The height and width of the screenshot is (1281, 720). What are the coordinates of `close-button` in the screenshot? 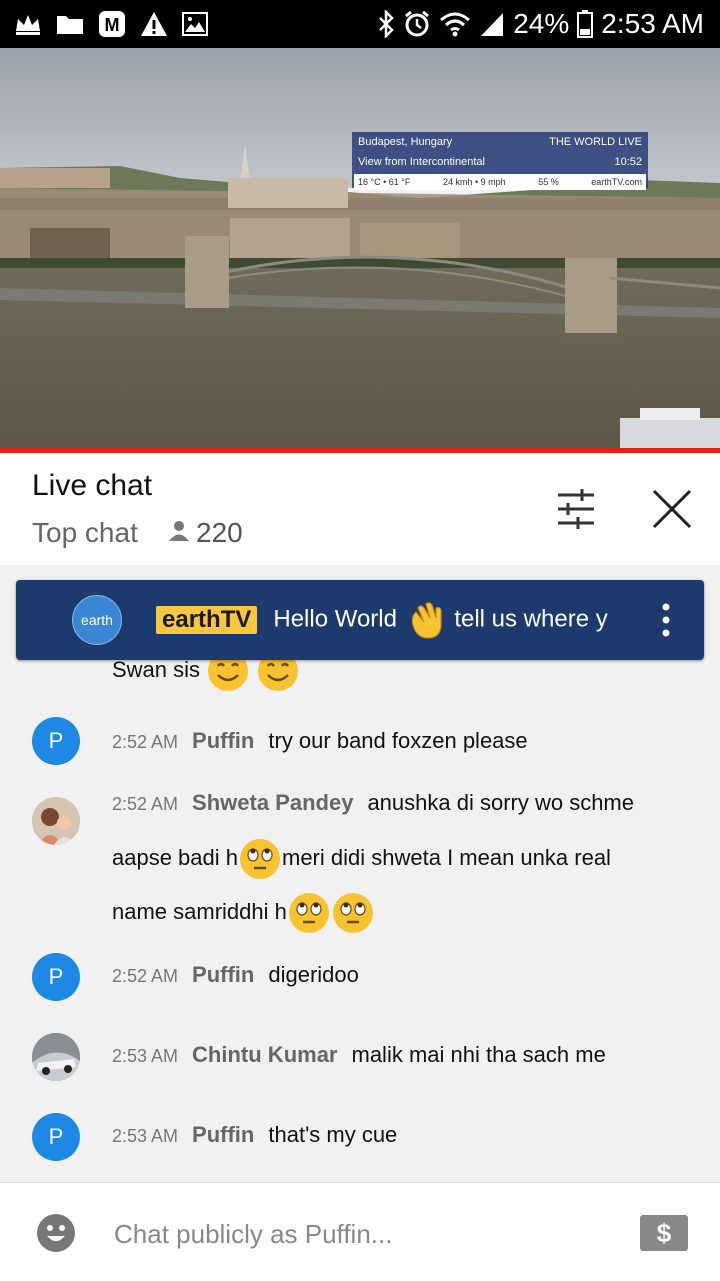 It's located at (672, 509).